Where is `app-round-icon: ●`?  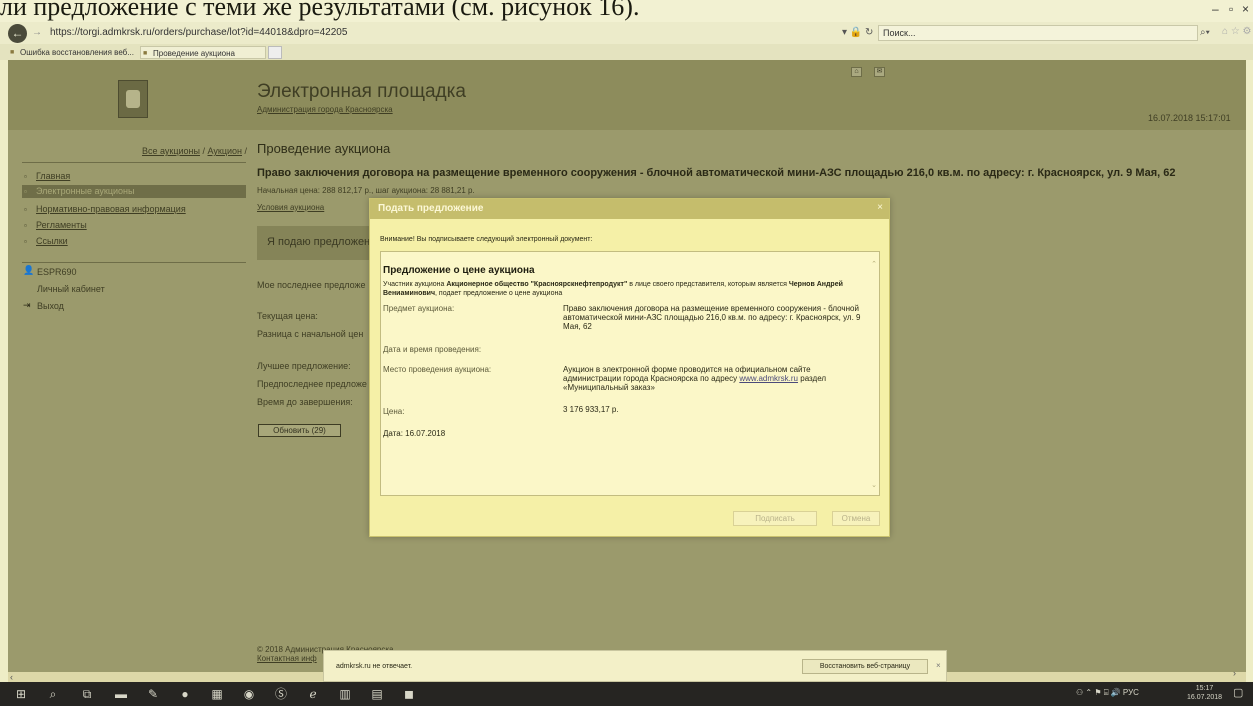
app-round-icon: ● is located at coordinates (185, 694).